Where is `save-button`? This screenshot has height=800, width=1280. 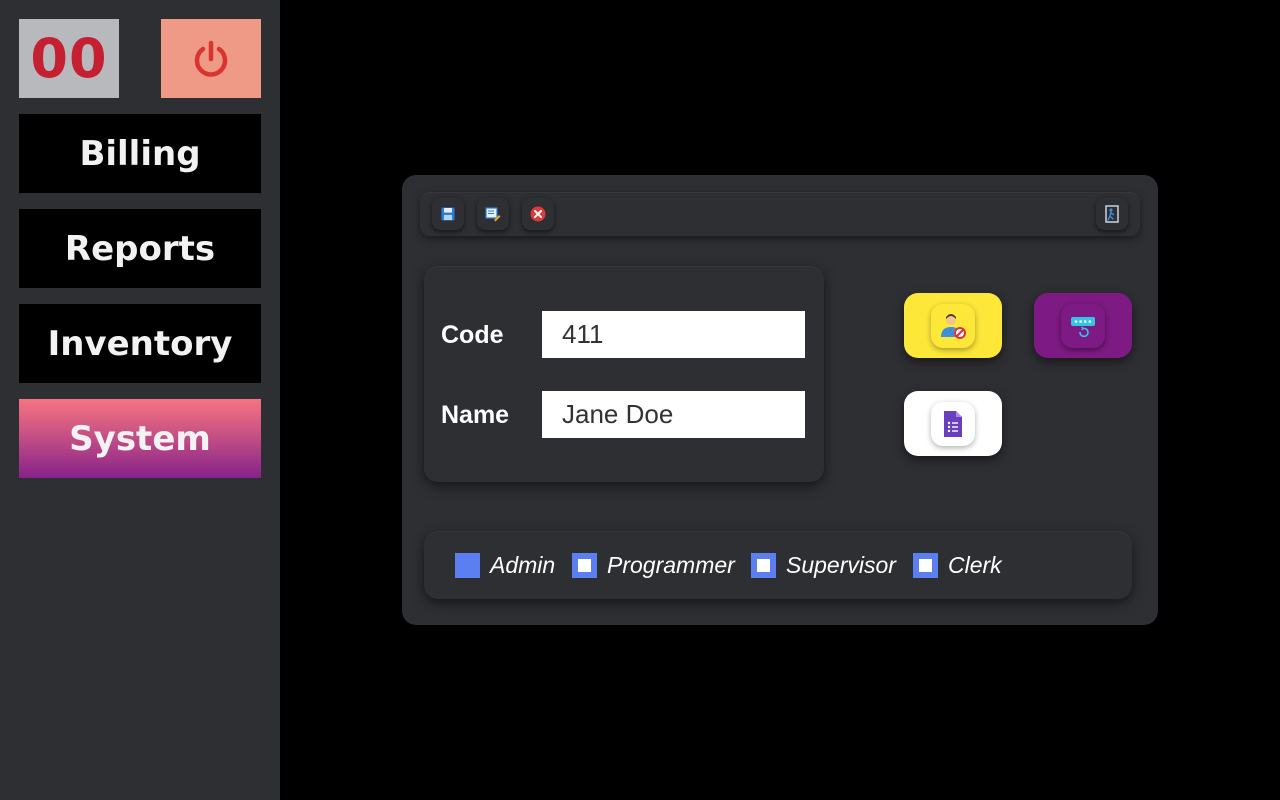 save-button is located at coordinates (448, 214).